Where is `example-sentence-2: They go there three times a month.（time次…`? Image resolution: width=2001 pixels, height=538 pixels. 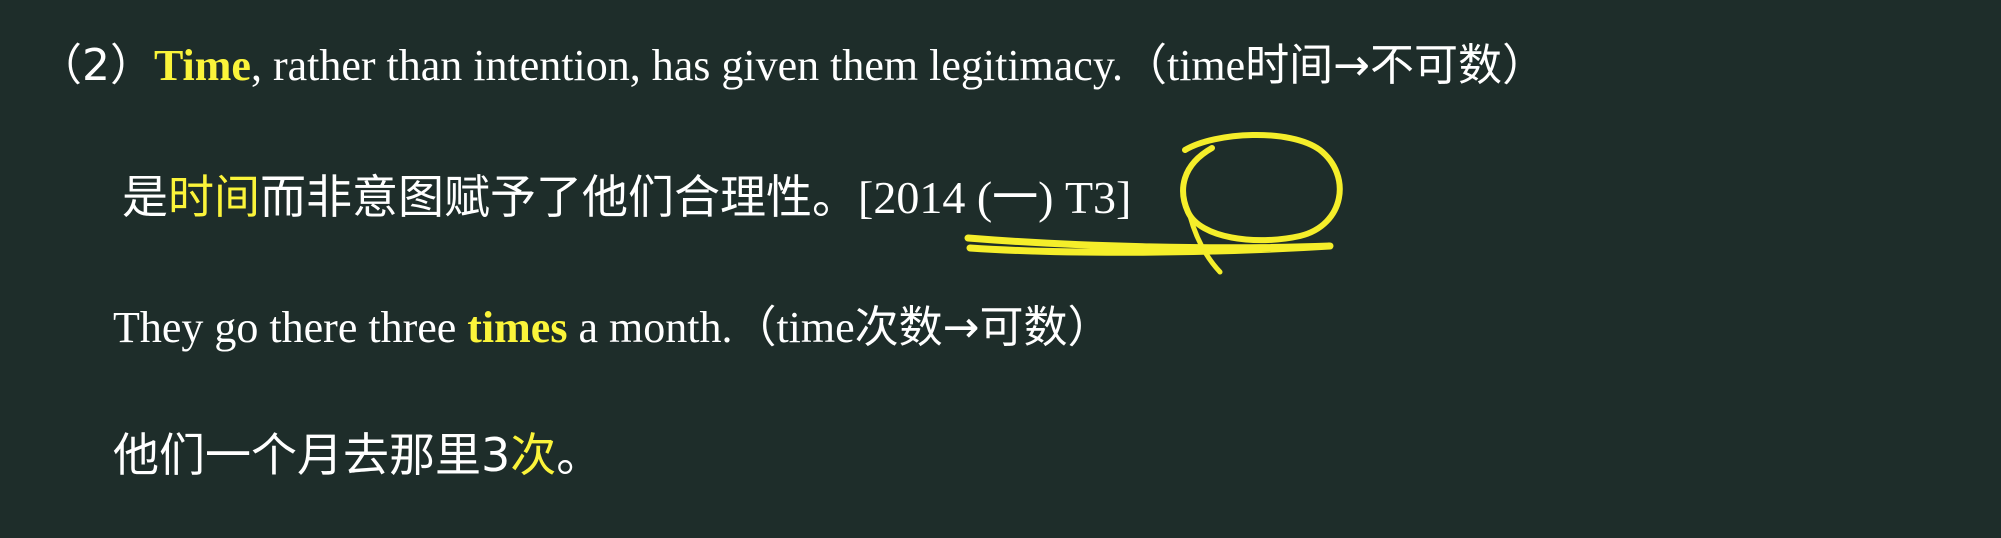
example-sentence-2: They go there three times a month.（time次… is located at coordinates (612, 328).